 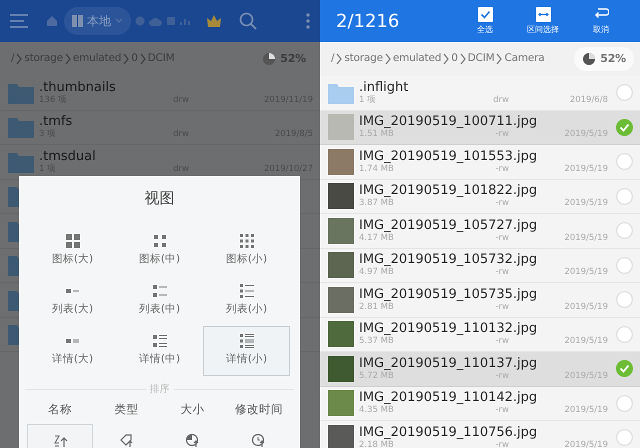 What do you see at coordinates (19, 21) in the screenshot?
I see `menu-icon` at bounding box center [19, 21].